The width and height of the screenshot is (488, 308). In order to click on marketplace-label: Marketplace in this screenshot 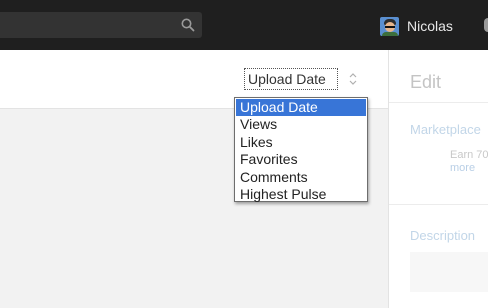, I will do `click(445, 129)`.